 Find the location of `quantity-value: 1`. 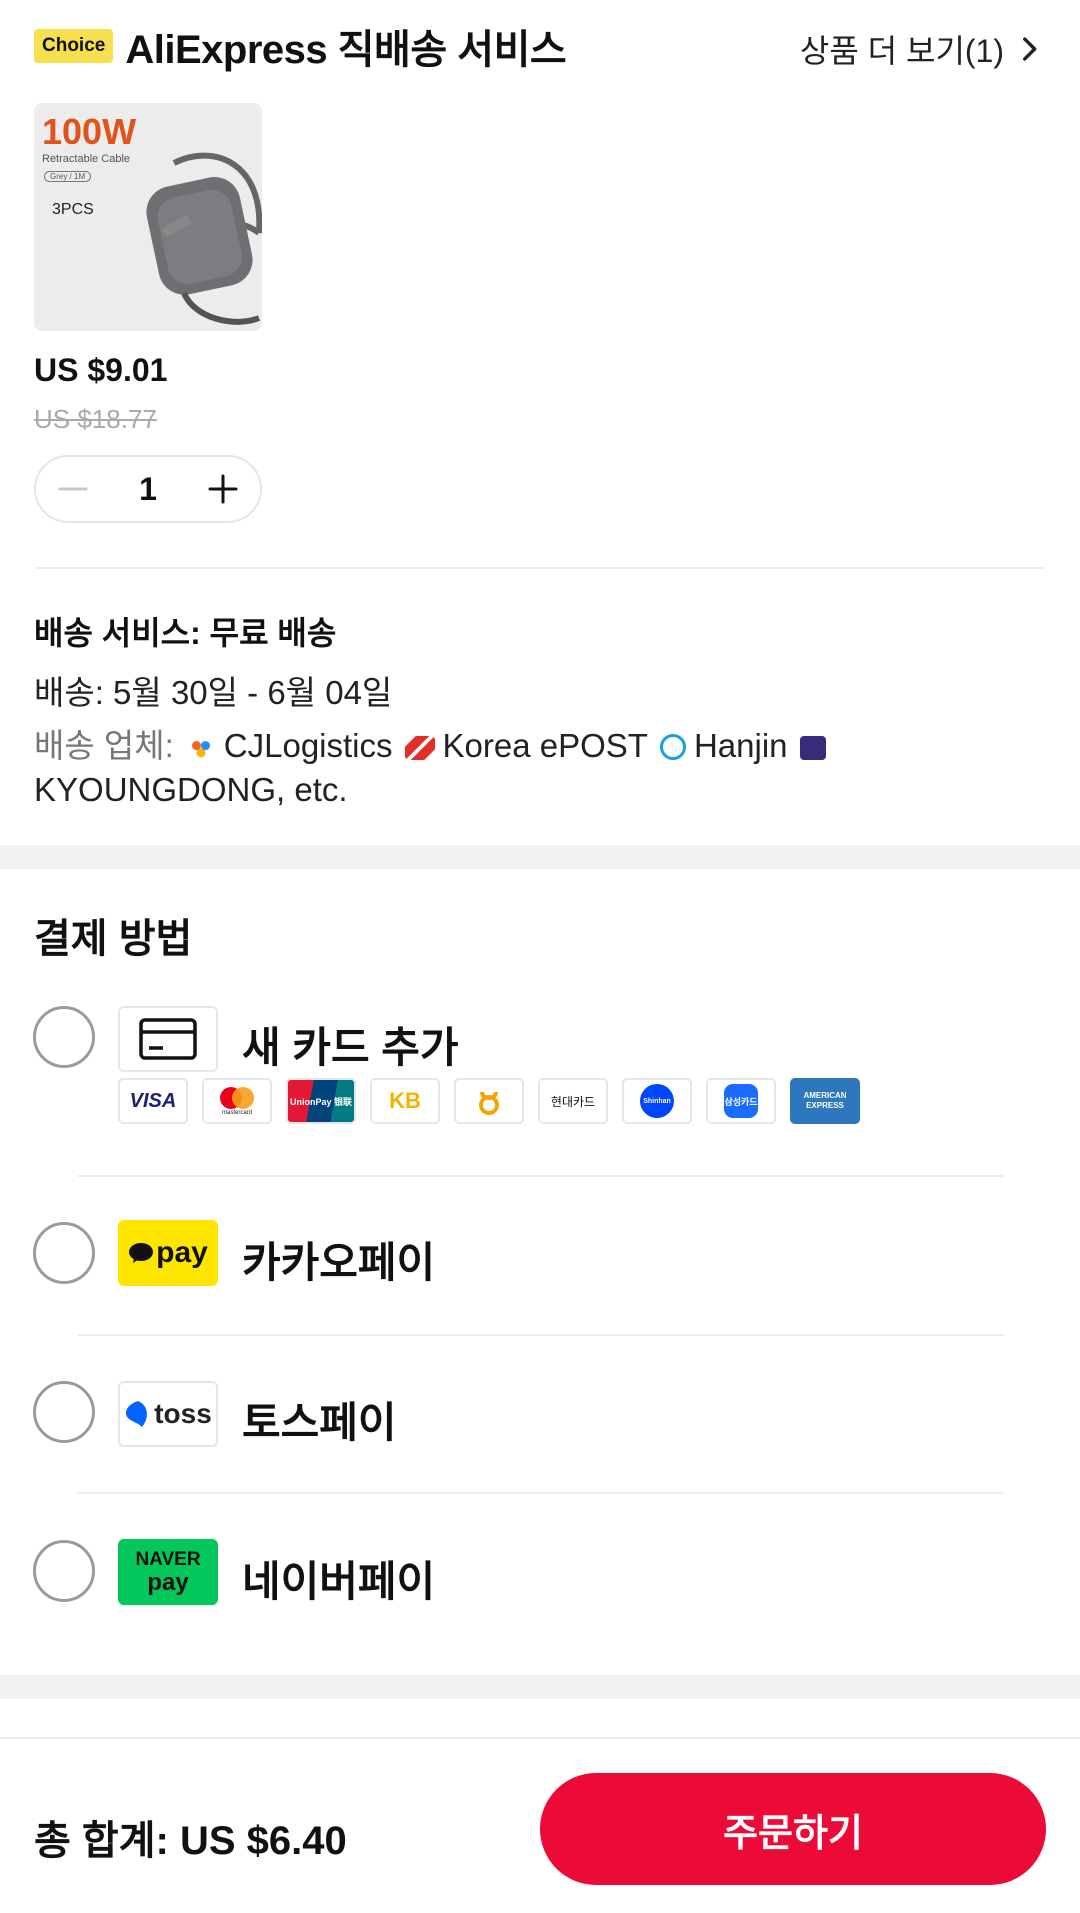

quantity-value: 1 is located at coordinates (148, 489).